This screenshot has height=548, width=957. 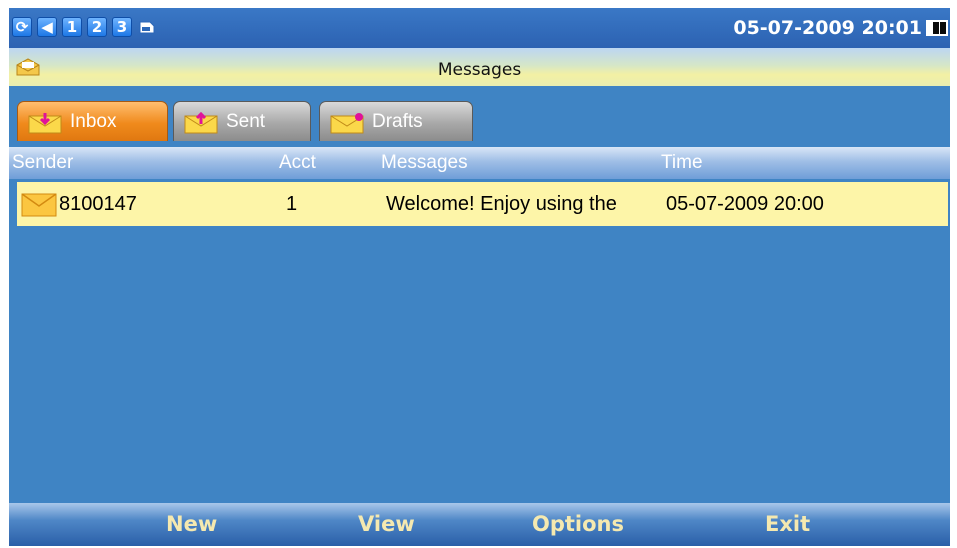 I want to click on account-1-icon: 1, so click(x=72, y=27).